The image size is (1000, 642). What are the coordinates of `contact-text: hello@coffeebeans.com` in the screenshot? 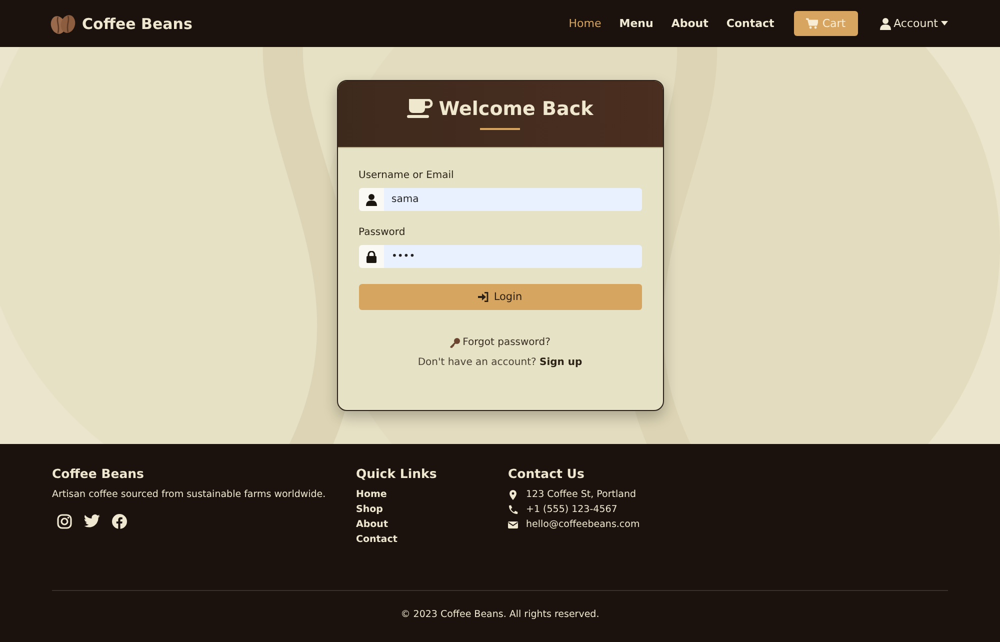 It's located at (583, 524).